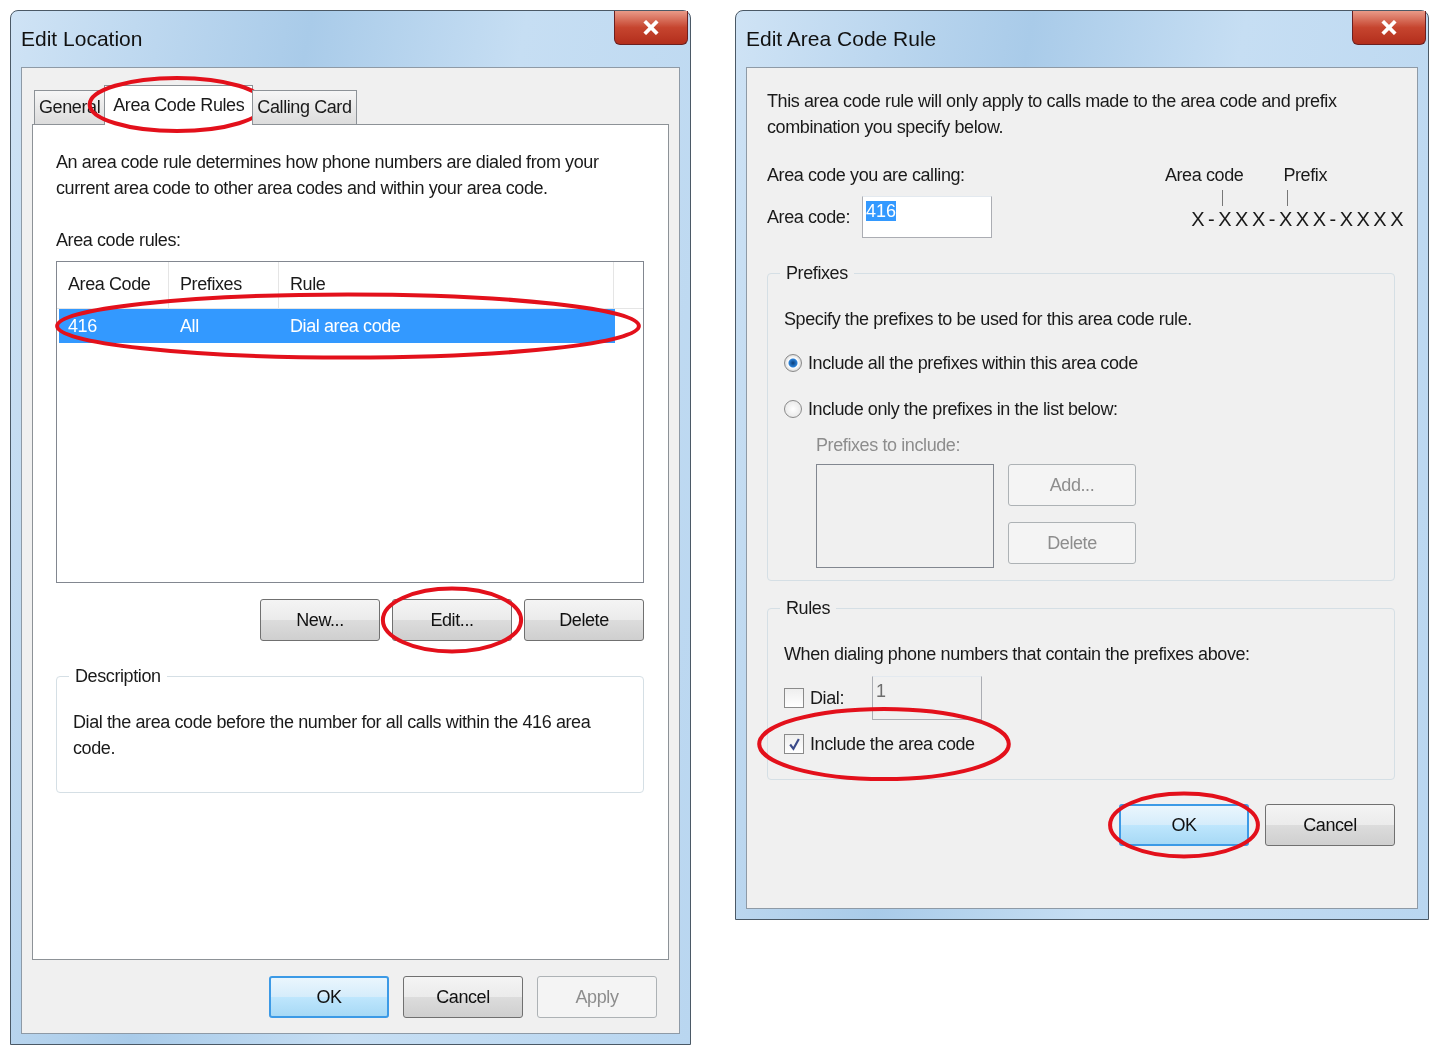  What do you see at coordinates (82, 39) in the screenshot?
I see `window-title: Edit Location` at bounding box center [82, 39].